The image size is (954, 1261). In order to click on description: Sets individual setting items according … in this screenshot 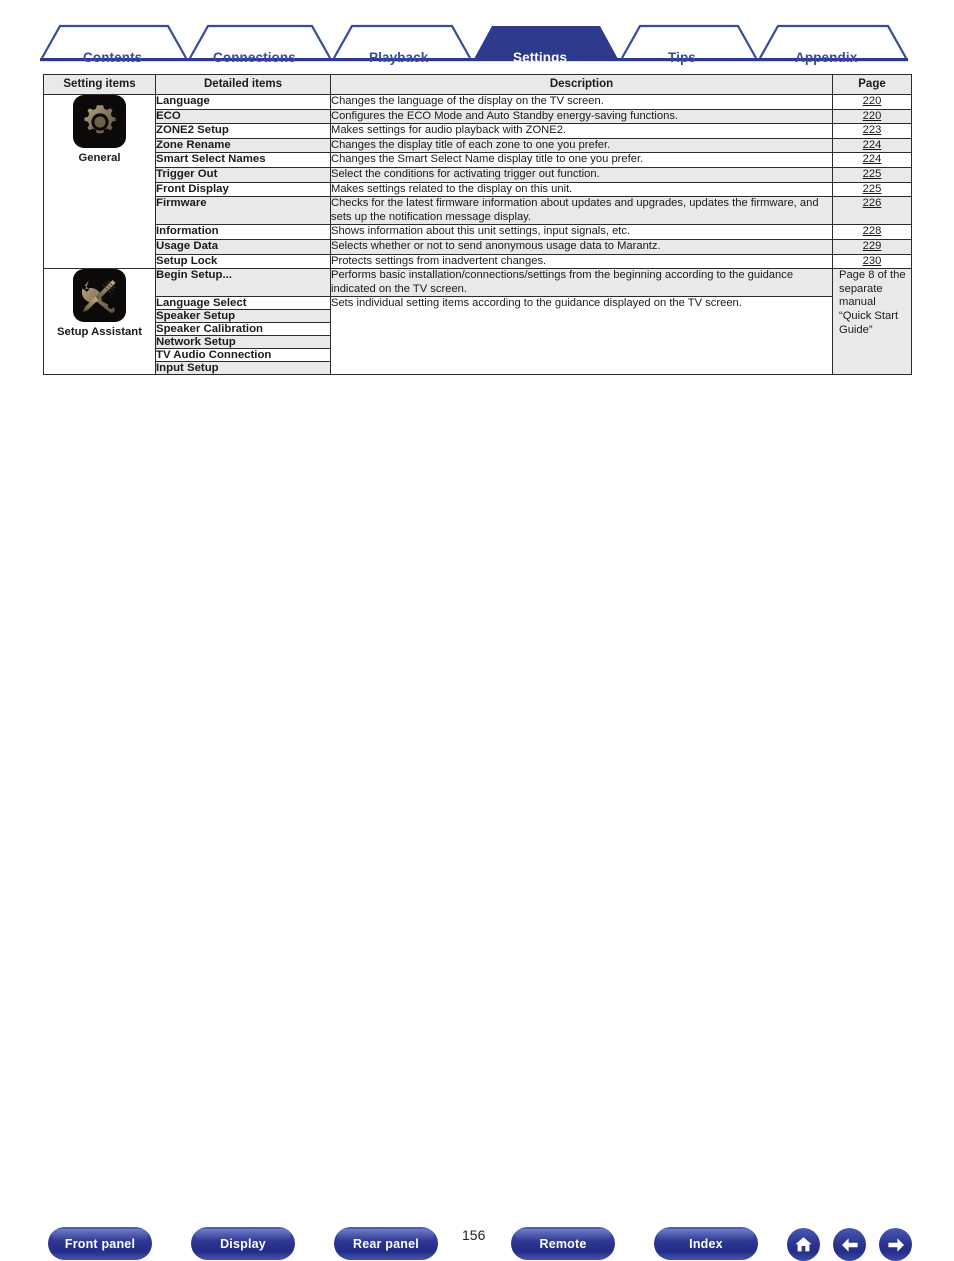, I will do `click(581, 336)`.